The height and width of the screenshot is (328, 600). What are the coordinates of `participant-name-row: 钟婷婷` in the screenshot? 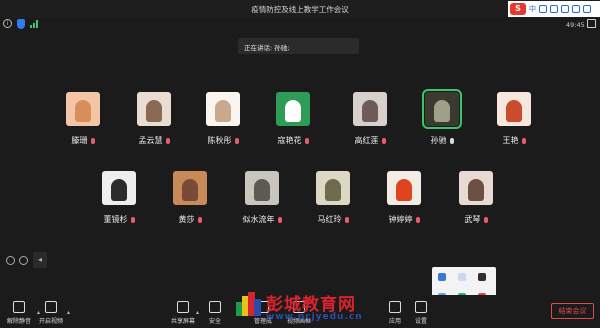 It's located at (404, 219).